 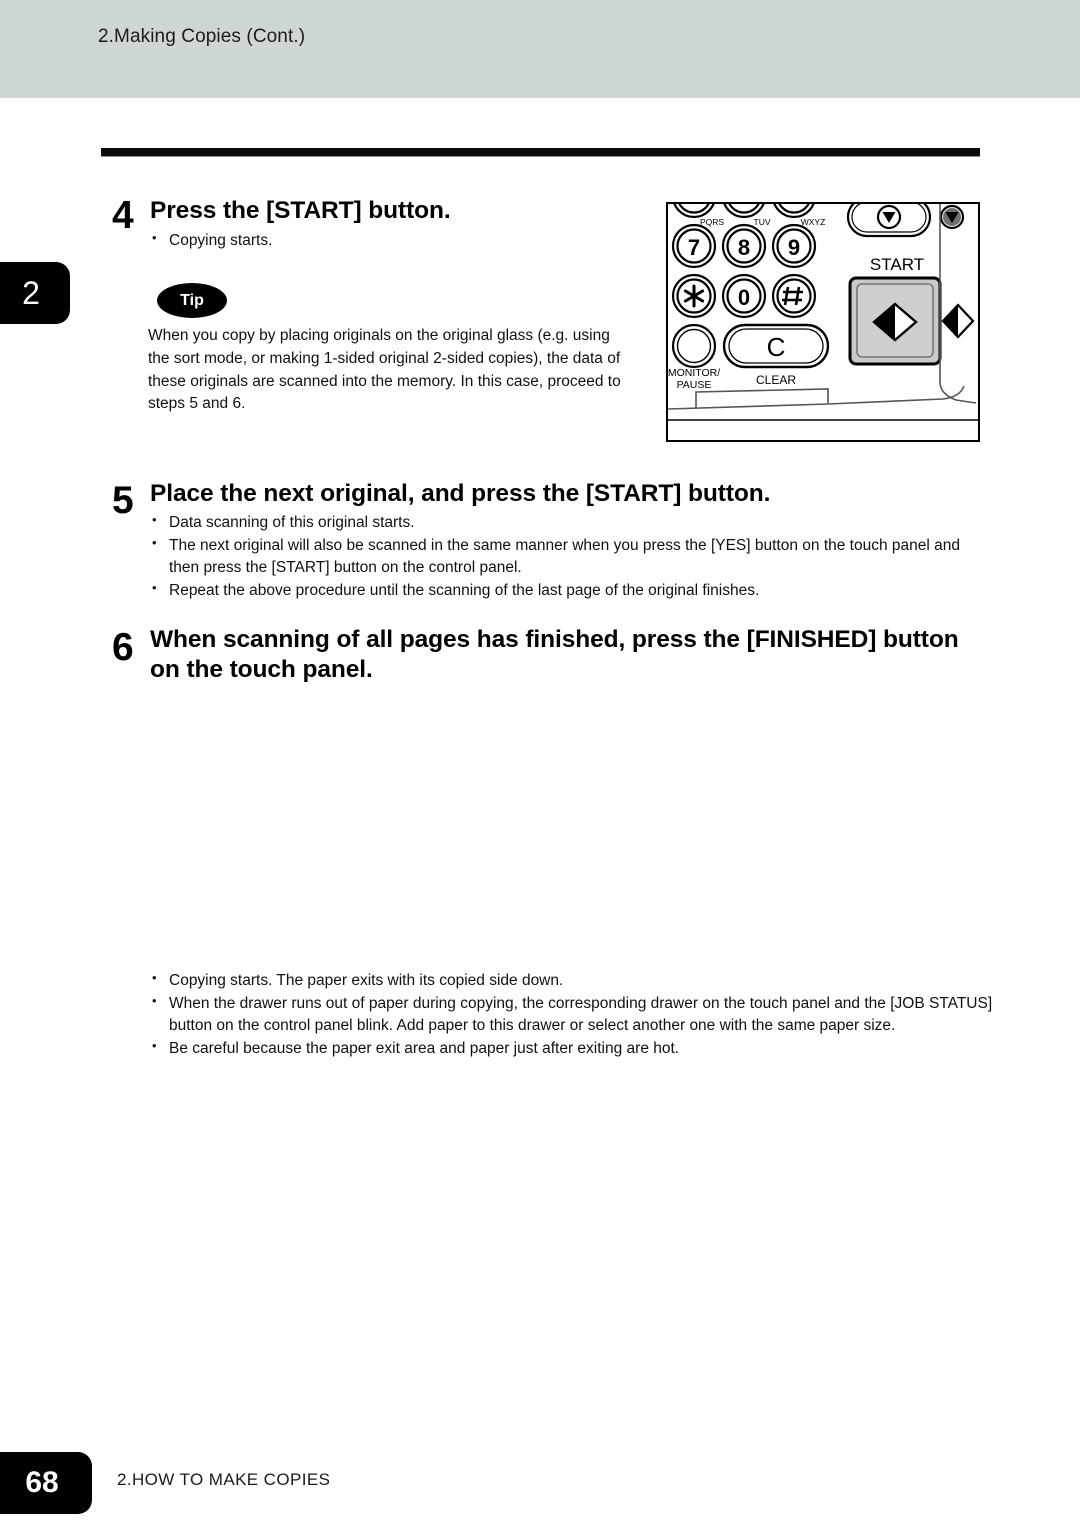 What do you see at coordinates (694, 373) in the screenshot?
I see `monitor-pause-label-line1: MONITOR/` at bounding box center [694, 373].